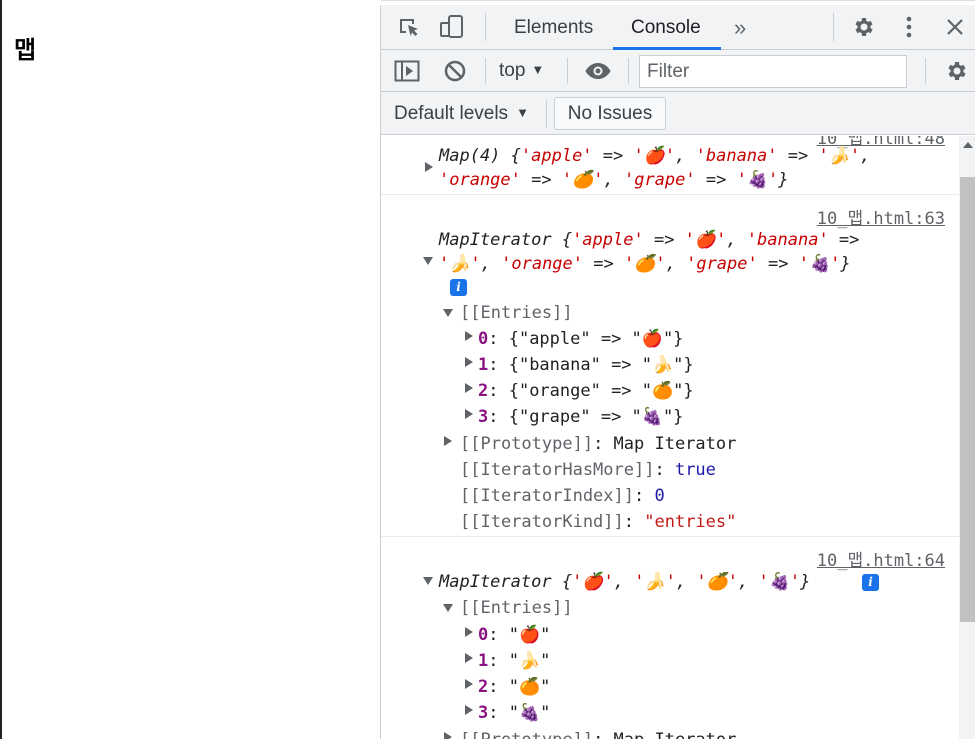 The height and width of the screenshot is (739, 975). Describe the element at coordinates (909, 27) in the screenshot. I see `kebab-menu-icon` at that location.